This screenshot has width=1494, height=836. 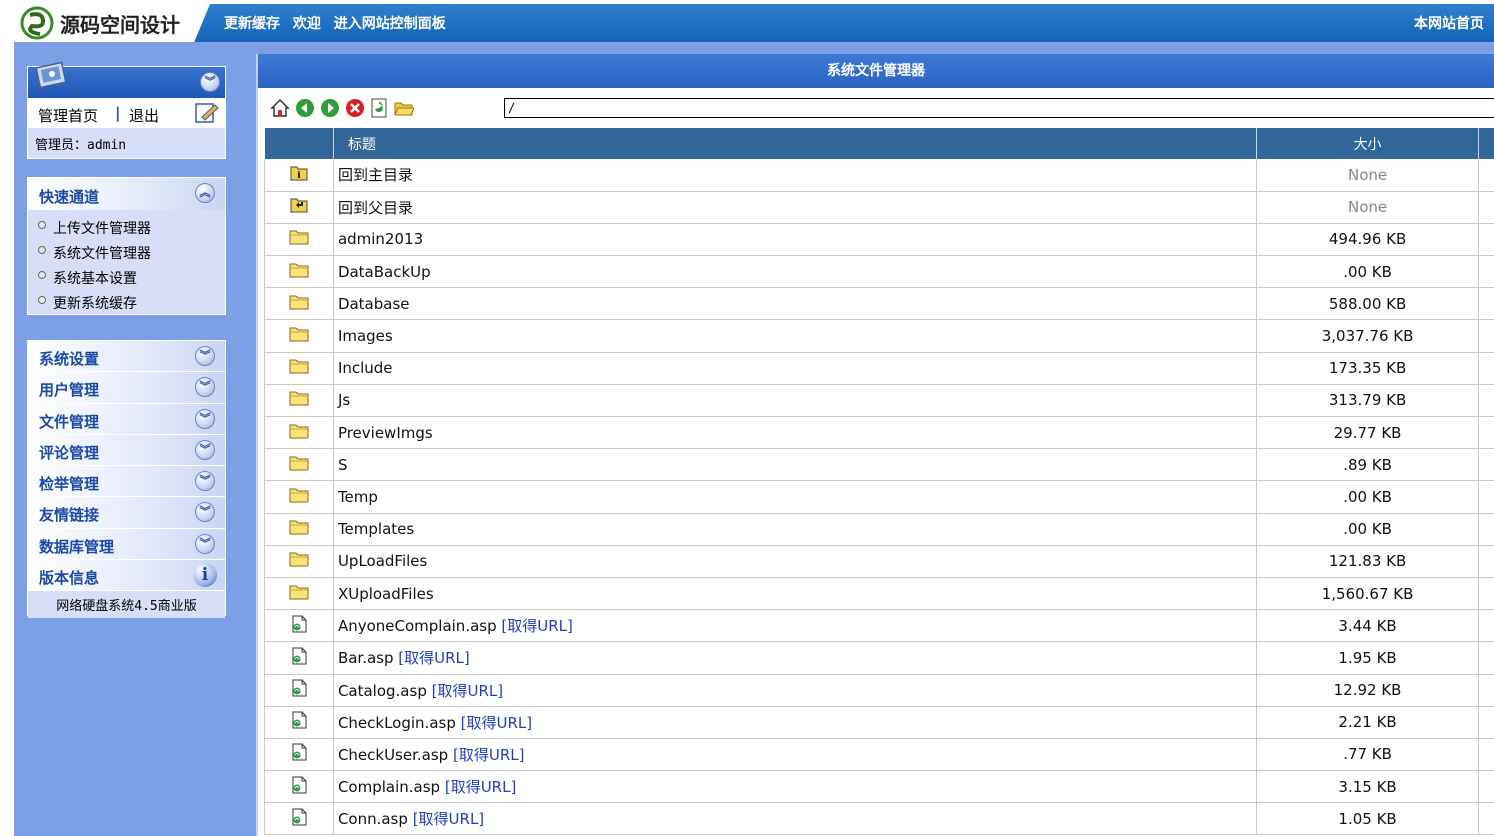 I want to click on nav-welcome: 欢迎, so click(x=307, y=24).